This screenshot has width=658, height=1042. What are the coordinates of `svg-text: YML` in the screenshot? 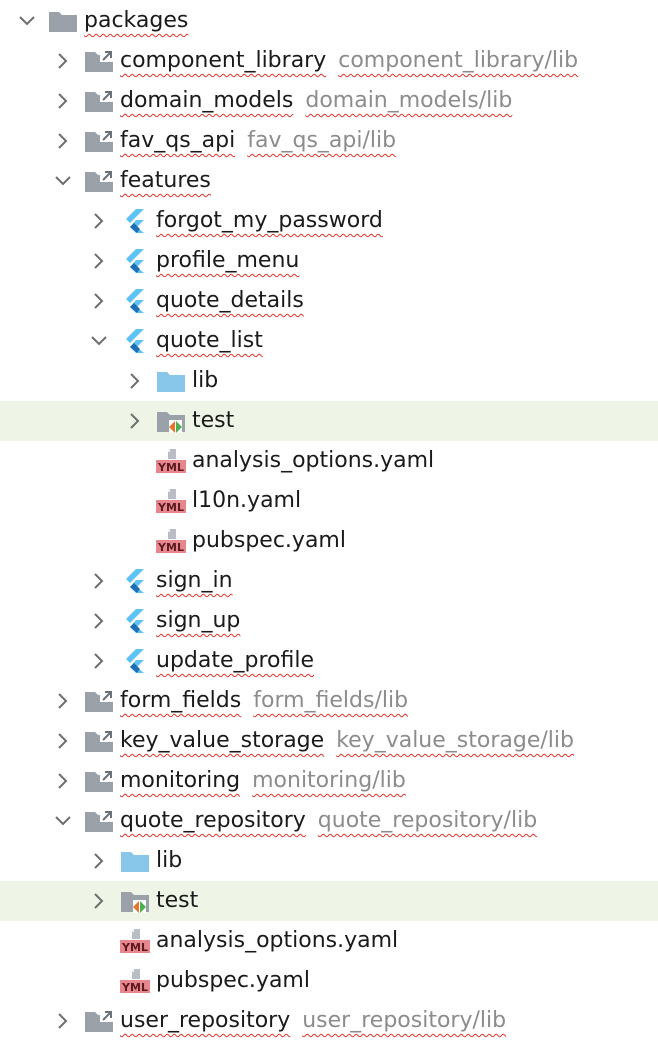 It's located at (170, 547).